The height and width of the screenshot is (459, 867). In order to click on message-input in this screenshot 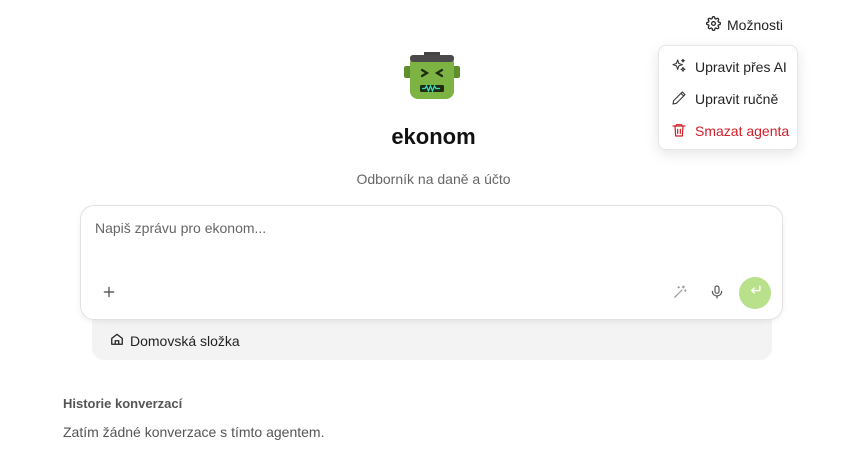, I will do `click(430, 242)`.